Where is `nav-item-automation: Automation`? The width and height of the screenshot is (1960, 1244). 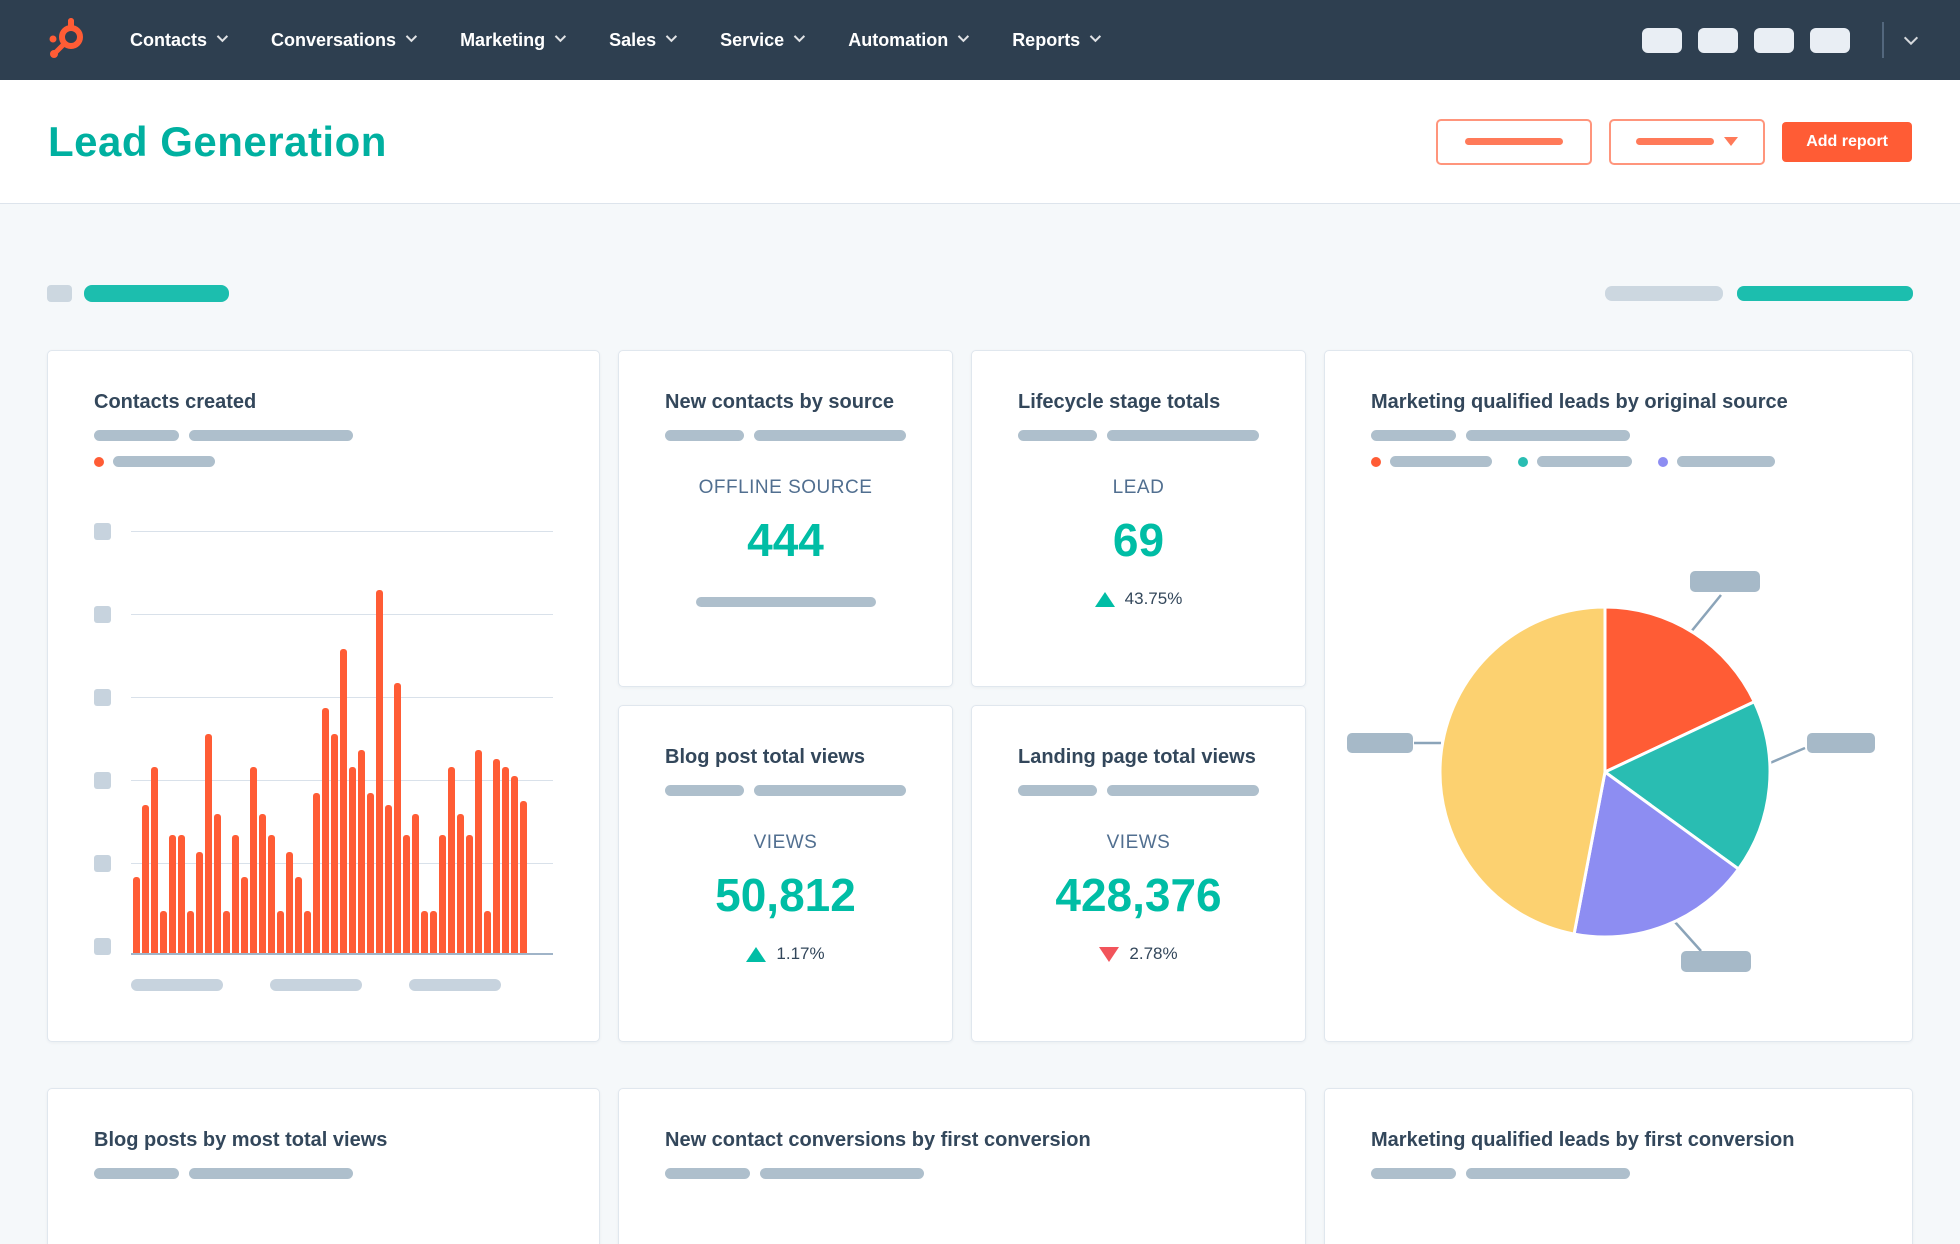 nav-item-automation: Automation is located at coordinates (909, 40).